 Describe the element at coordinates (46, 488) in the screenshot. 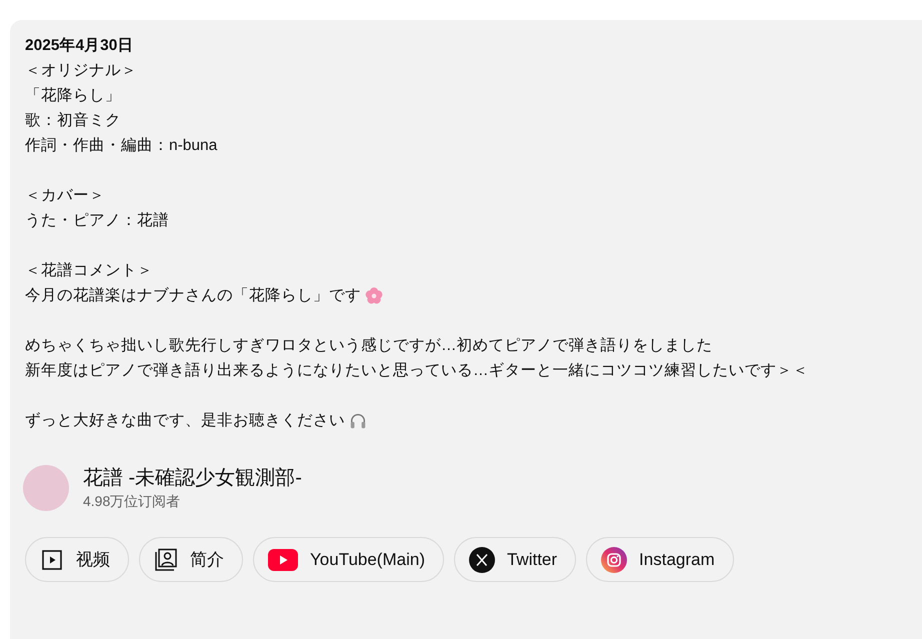

I see `channel-avatar` at that location.